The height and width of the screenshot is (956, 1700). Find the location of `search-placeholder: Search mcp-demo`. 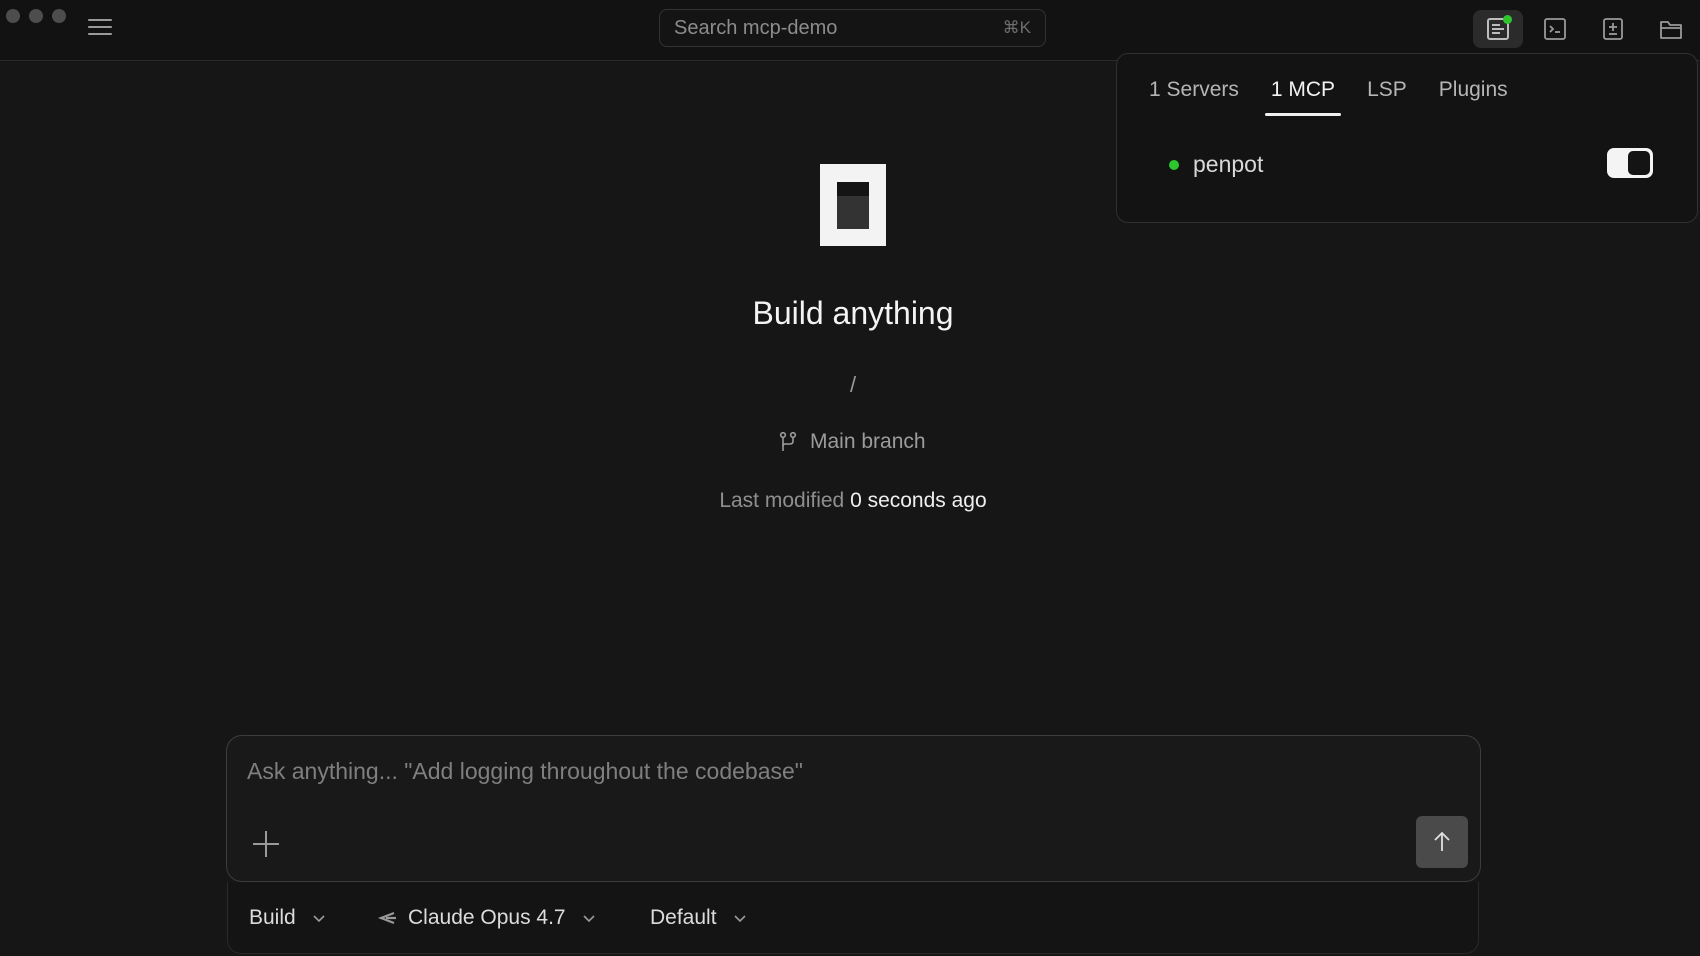

search-placeholder: Search mcp-demo is located at coordinates (756, 27).